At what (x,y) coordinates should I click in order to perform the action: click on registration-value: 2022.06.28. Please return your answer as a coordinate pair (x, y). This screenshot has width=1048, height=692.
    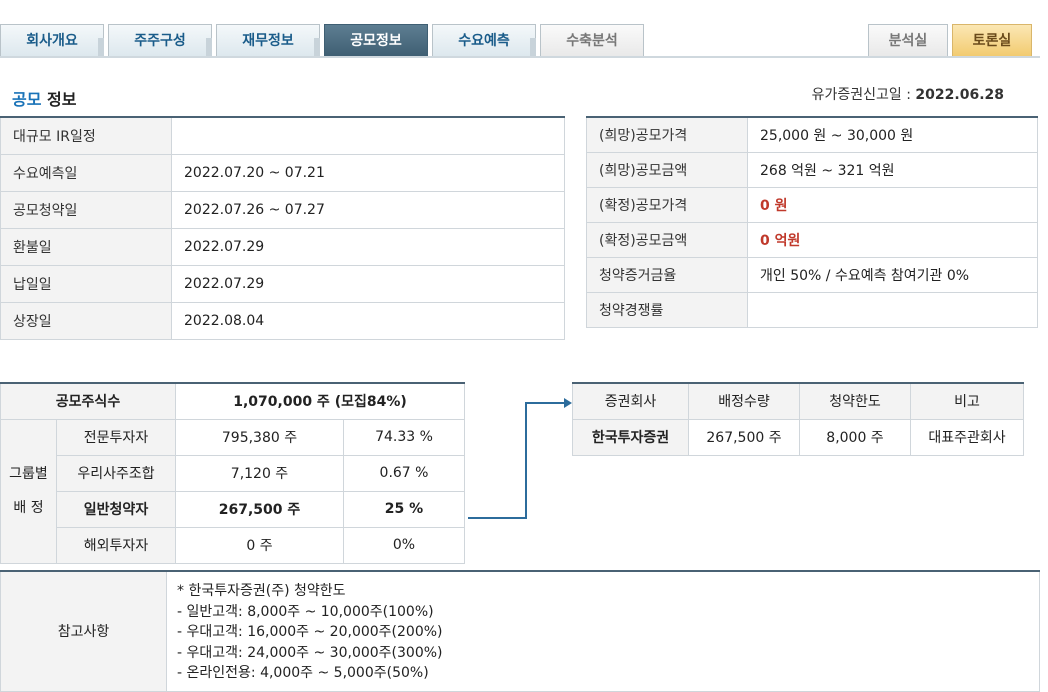
    Looking at the image, I should click on (959, 95).